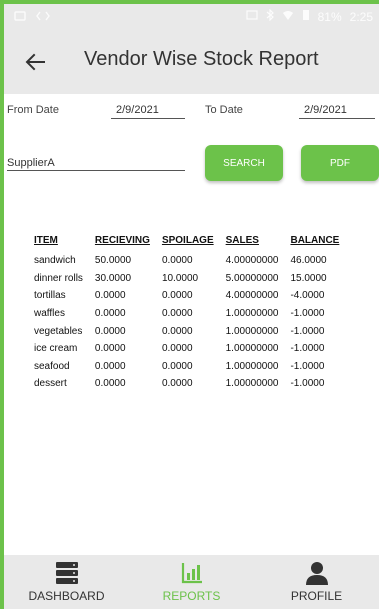 This screenshot has width=379, height=609. Describe the element at coordinates (137, 110) in the screenshot. I see `from-date-field: 2/9/2021` at that location.